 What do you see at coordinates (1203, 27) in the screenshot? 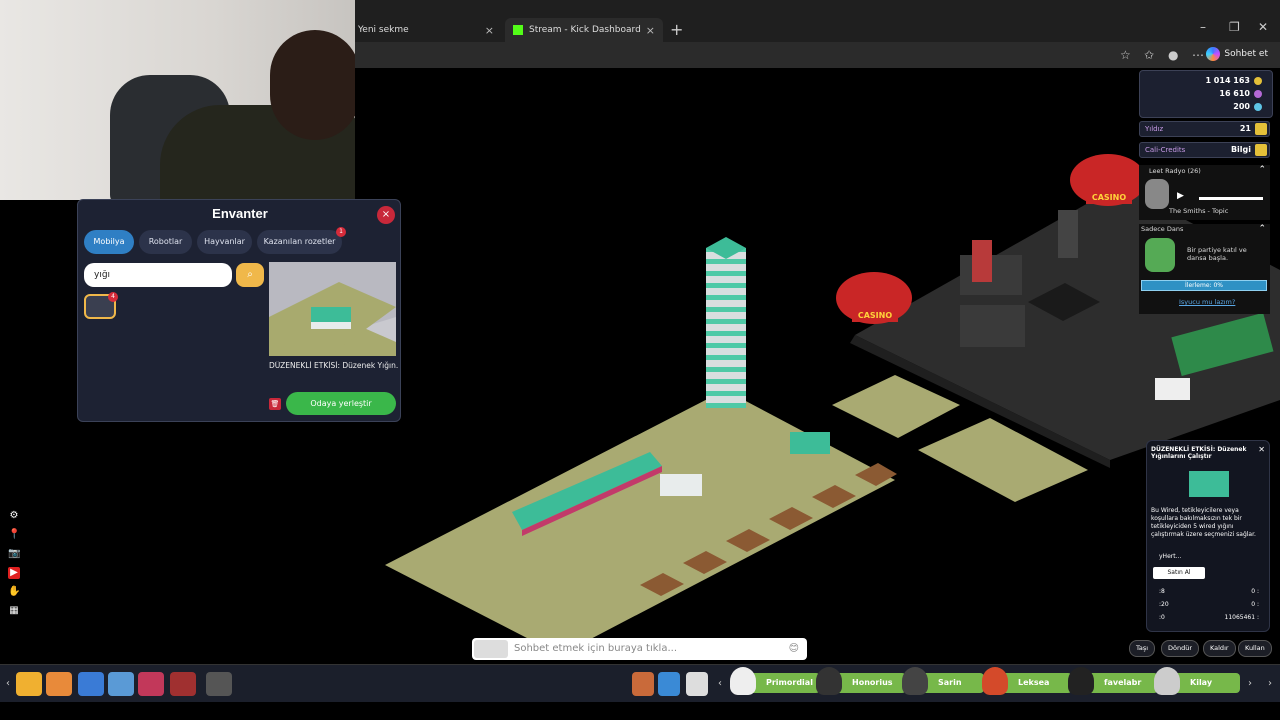
I see `minimize-button: –` at bounding box center [1203, 27].